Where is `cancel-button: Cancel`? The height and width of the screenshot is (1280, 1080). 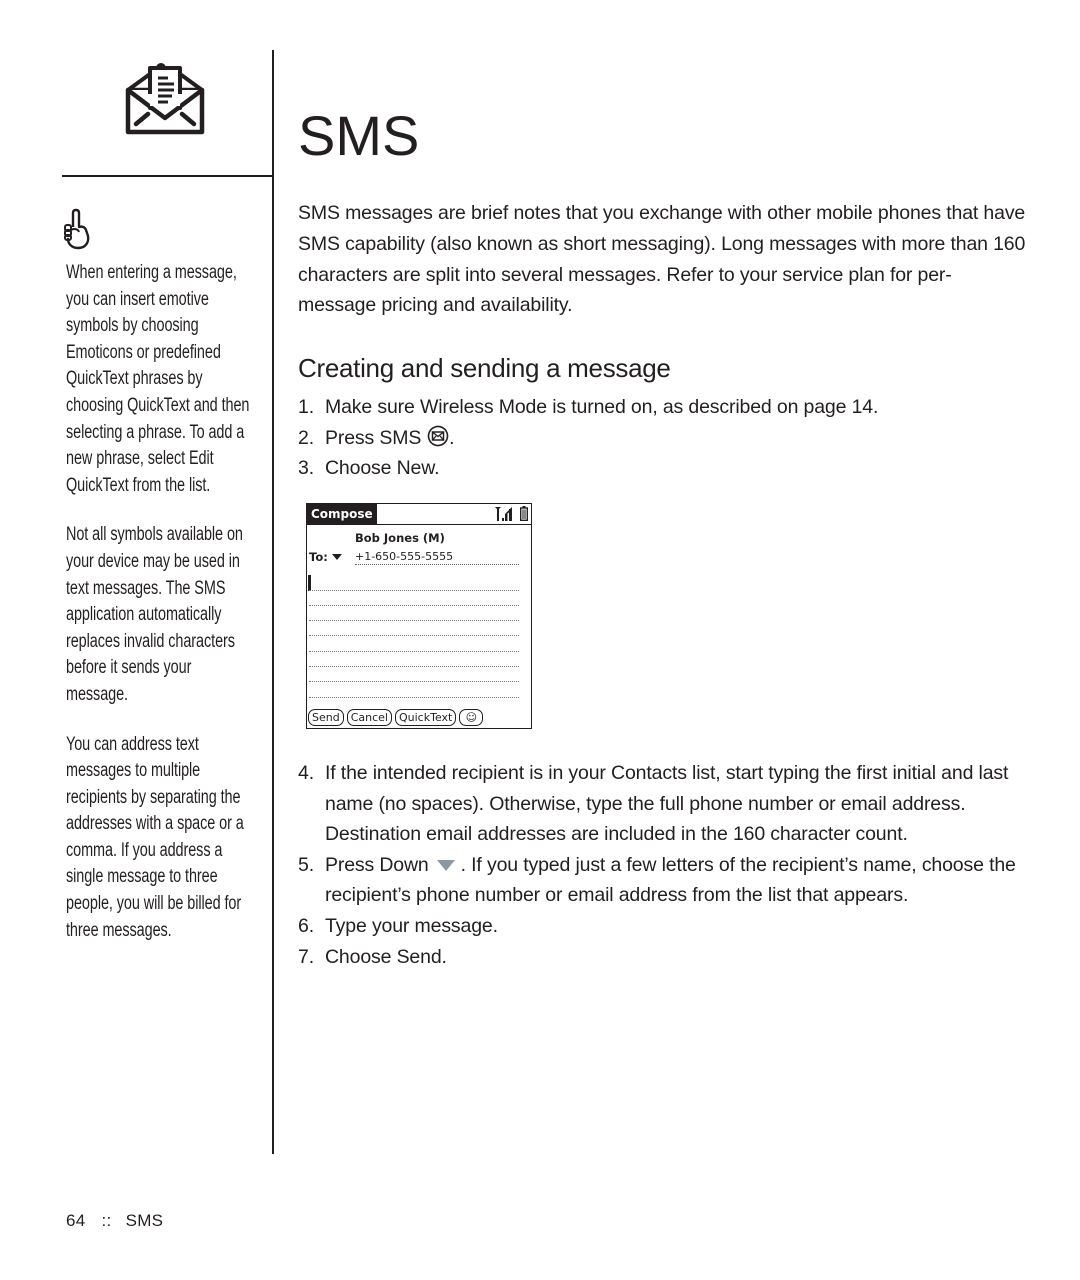 cancel-button: Cancel is located at coordinates (369, 717).